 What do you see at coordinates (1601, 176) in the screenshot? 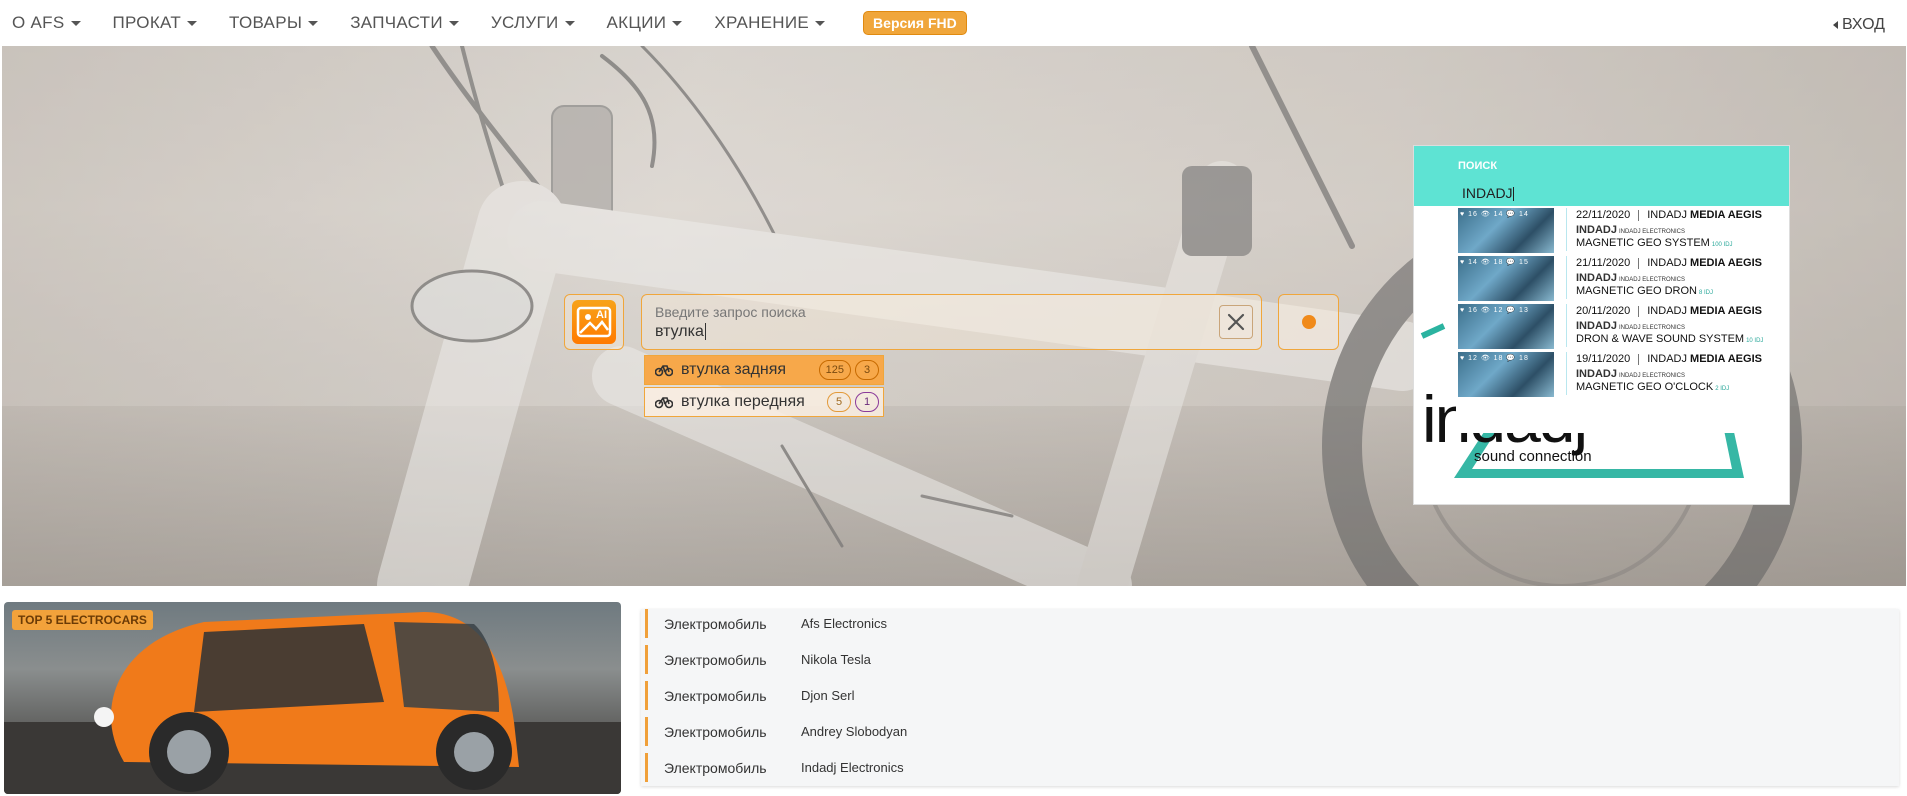
I see `widget-header: ПОИСК INDADJ` at bounding box center [1601, 176].